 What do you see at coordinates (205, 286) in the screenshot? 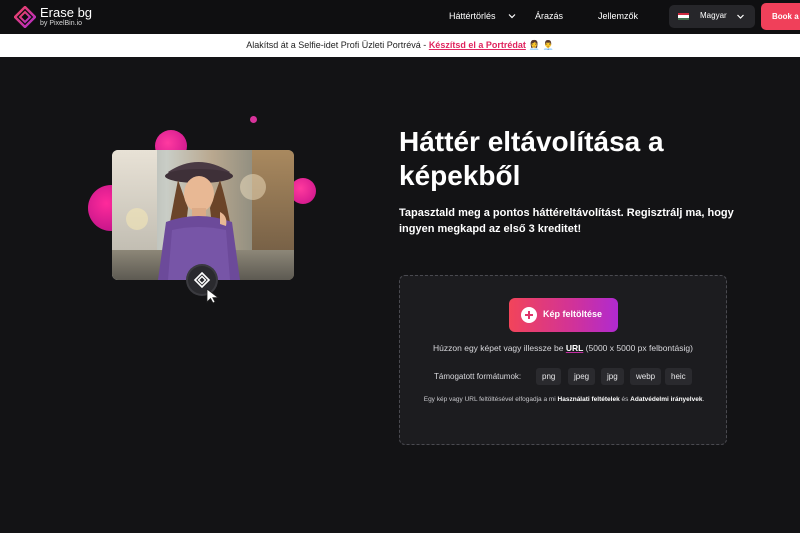
I see `upload-cursor` at bounding box center [205, 286].